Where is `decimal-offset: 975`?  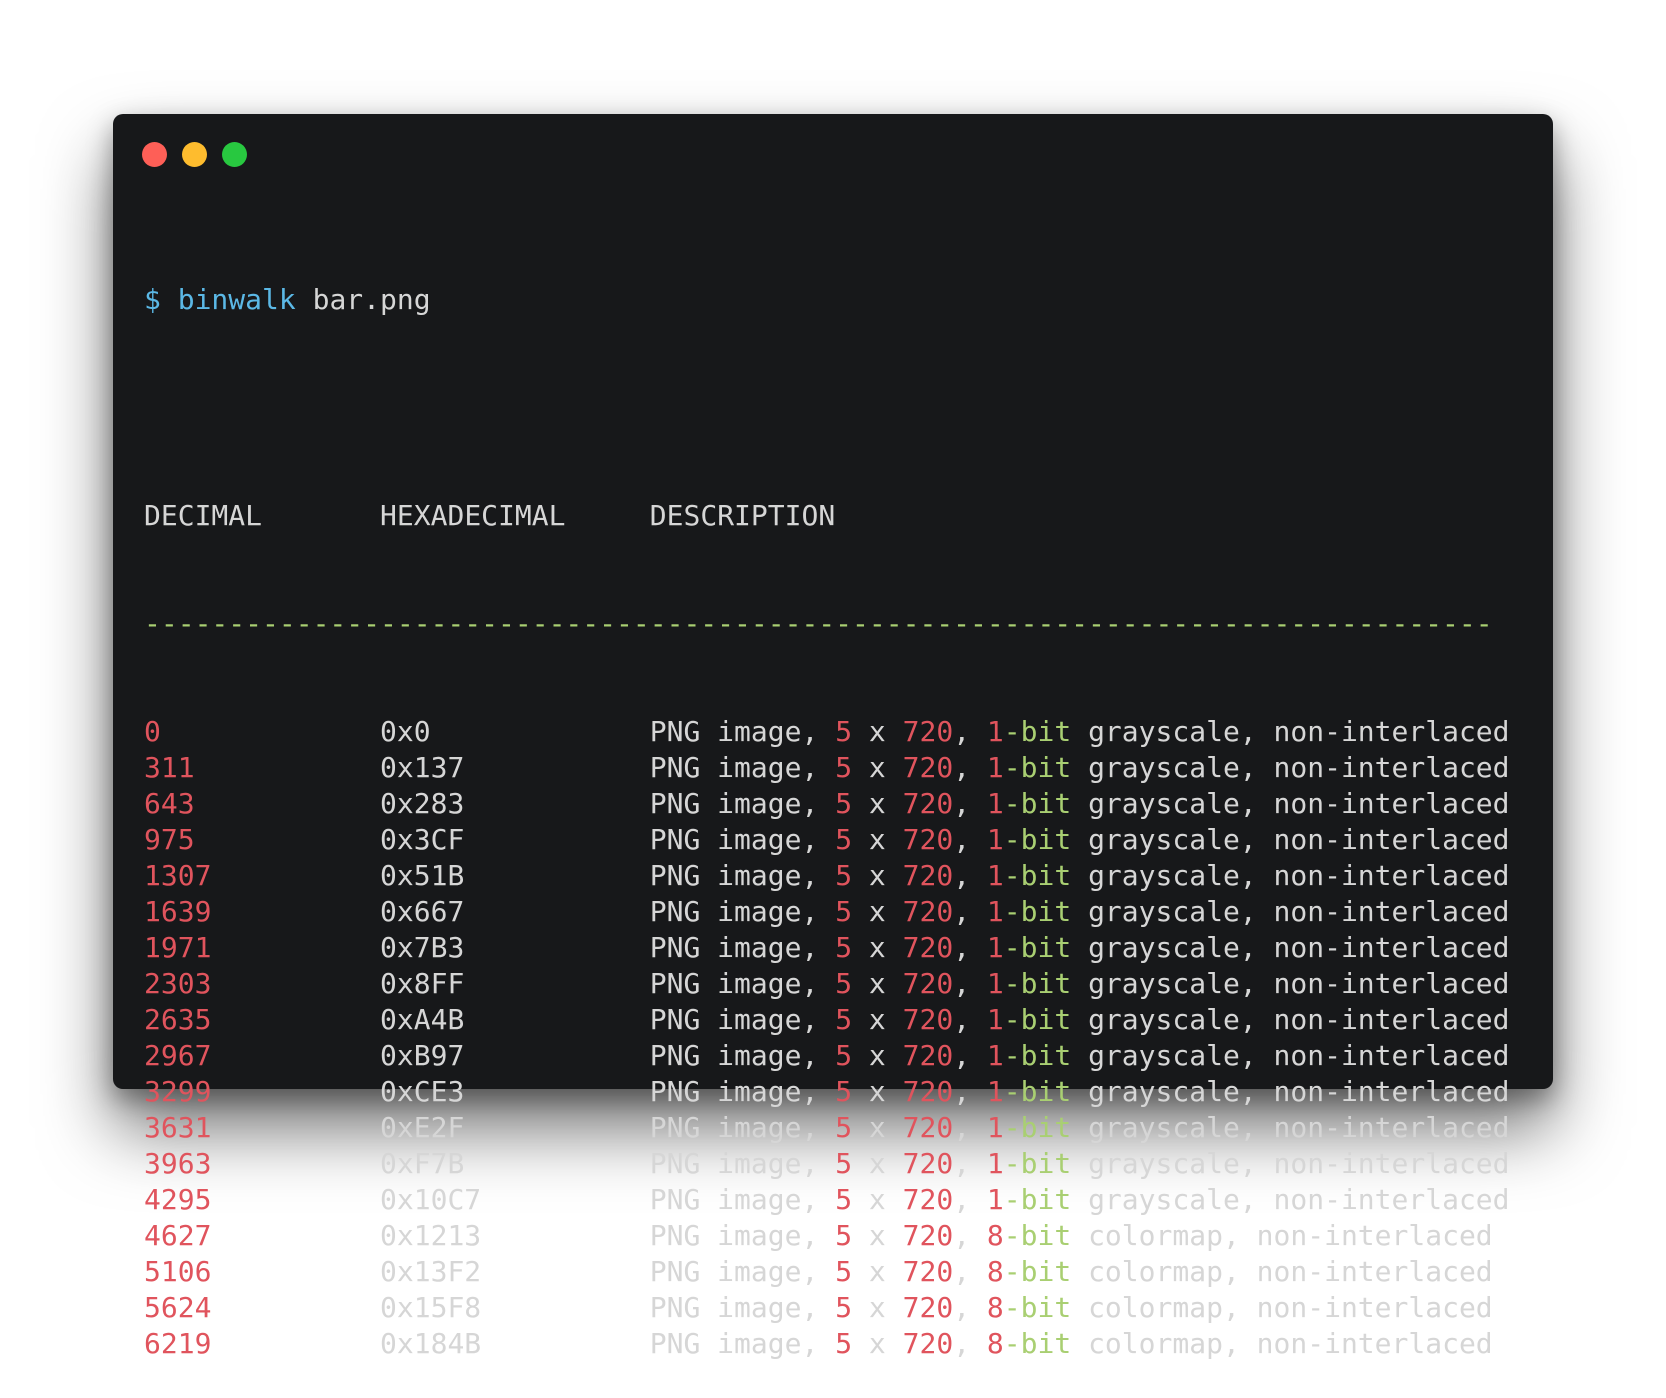 decimal-offset: 975 is located at coordinates (169, 839).